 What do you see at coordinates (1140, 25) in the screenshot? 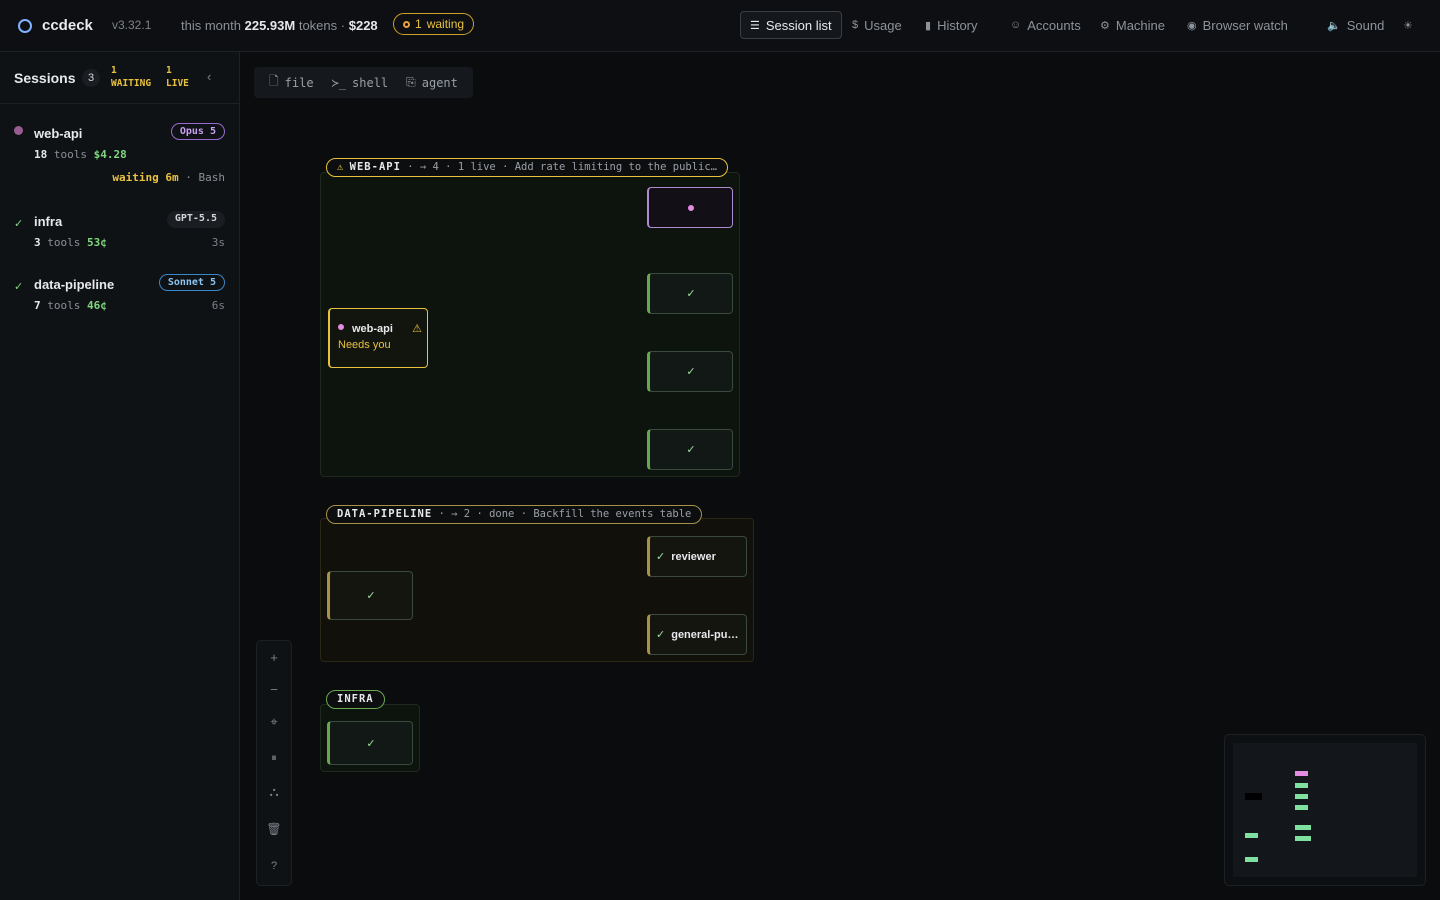
I see `nav-label: Machine` at bounding box center [1140, 25].